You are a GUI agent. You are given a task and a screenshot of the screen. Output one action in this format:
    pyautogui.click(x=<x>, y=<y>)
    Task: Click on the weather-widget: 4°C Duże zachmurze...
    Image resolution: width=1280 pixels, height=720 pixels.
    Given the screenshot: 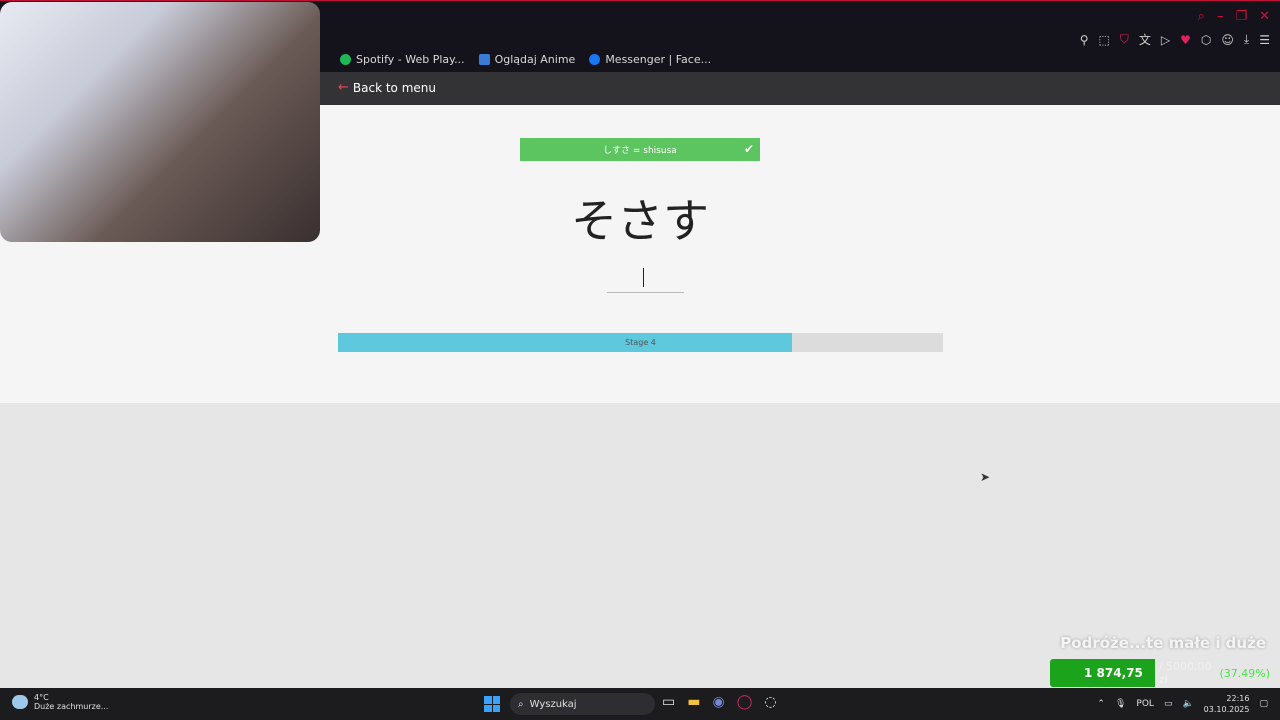 What is the action you would take?
    pyautogui.click(x=60, y=702)
    